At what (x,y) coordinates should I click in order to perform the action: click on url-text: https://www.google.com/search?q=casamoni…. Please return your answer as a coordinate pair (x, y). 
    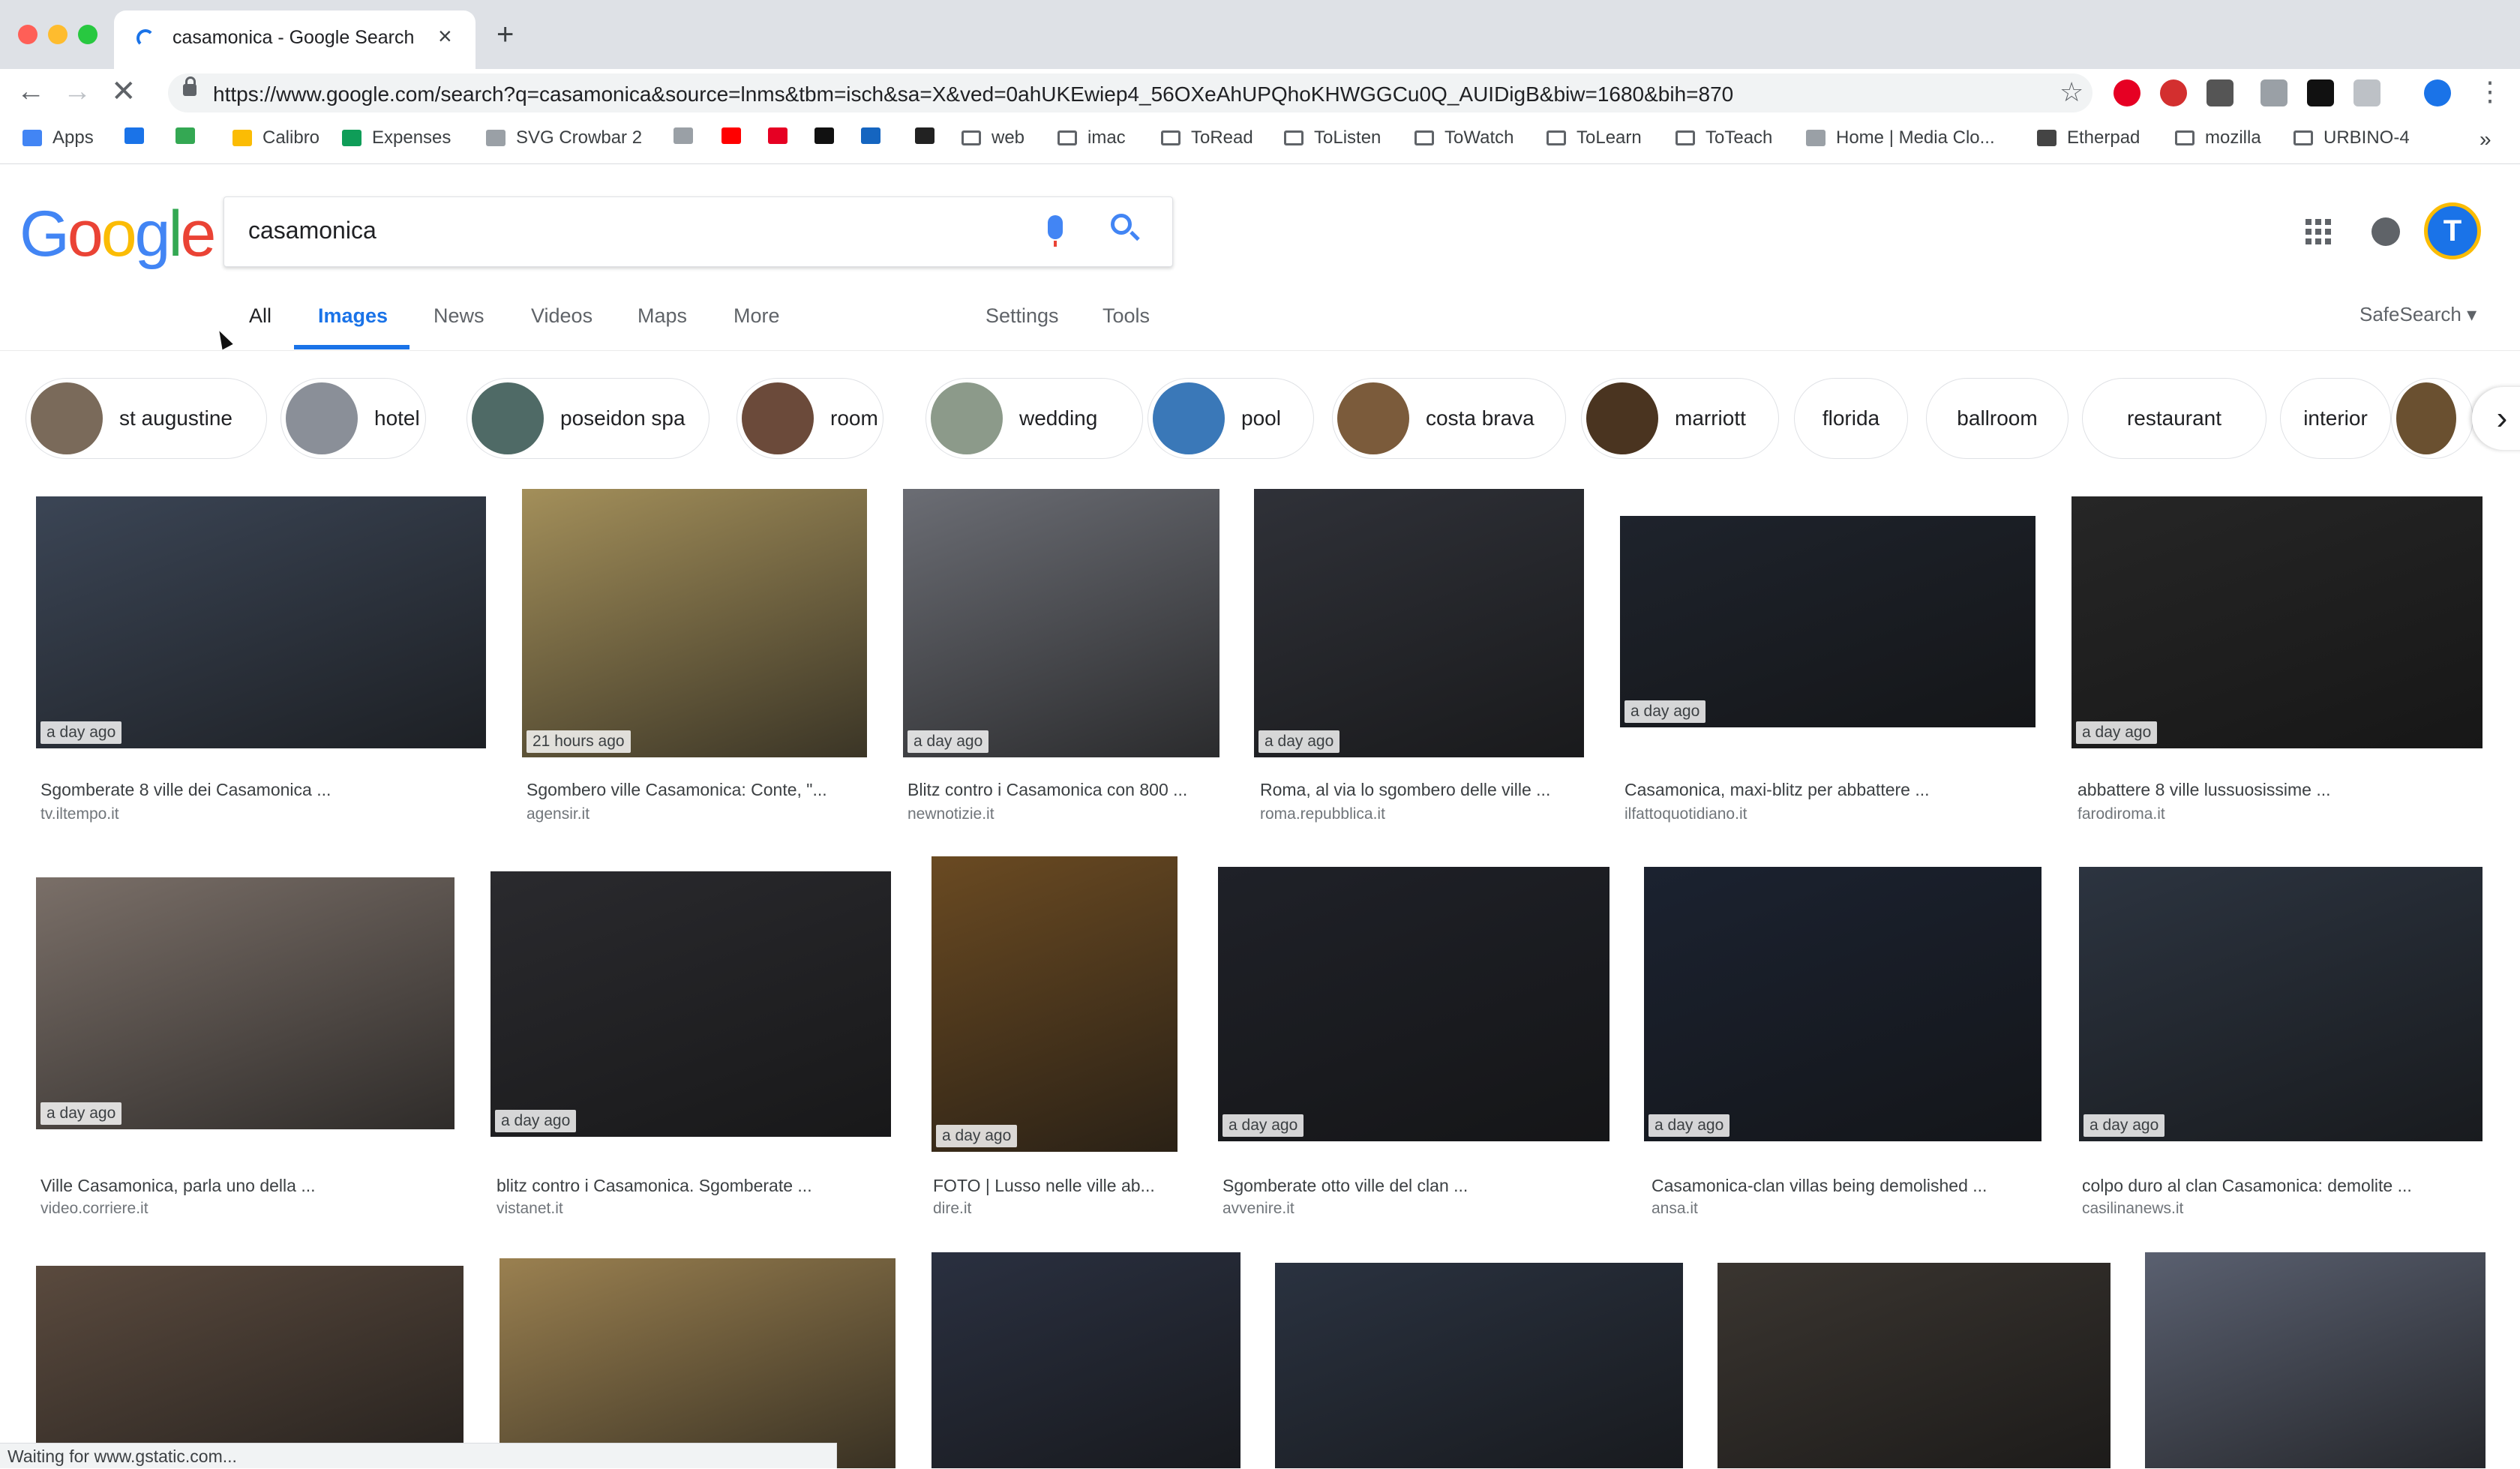
    Looking at the image, I should click on (973, 94).